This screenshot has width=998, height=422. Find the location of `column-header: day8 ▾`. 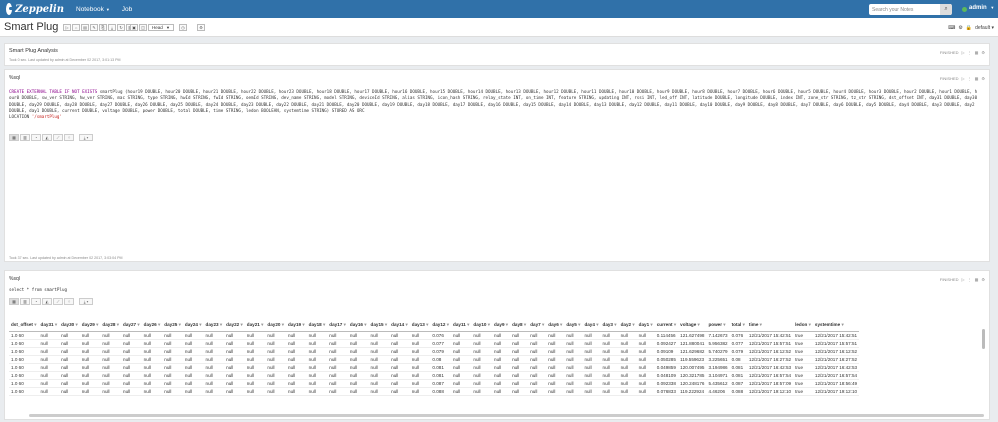

column-header: day8 ▾ is located at coordinates (519, 326).